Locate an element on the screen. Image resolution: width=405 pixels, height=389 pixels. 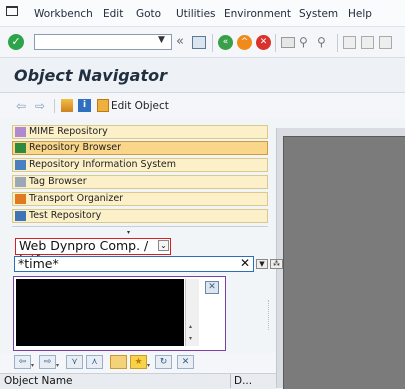
system-menu-icon is located at coordinates (12, 11).